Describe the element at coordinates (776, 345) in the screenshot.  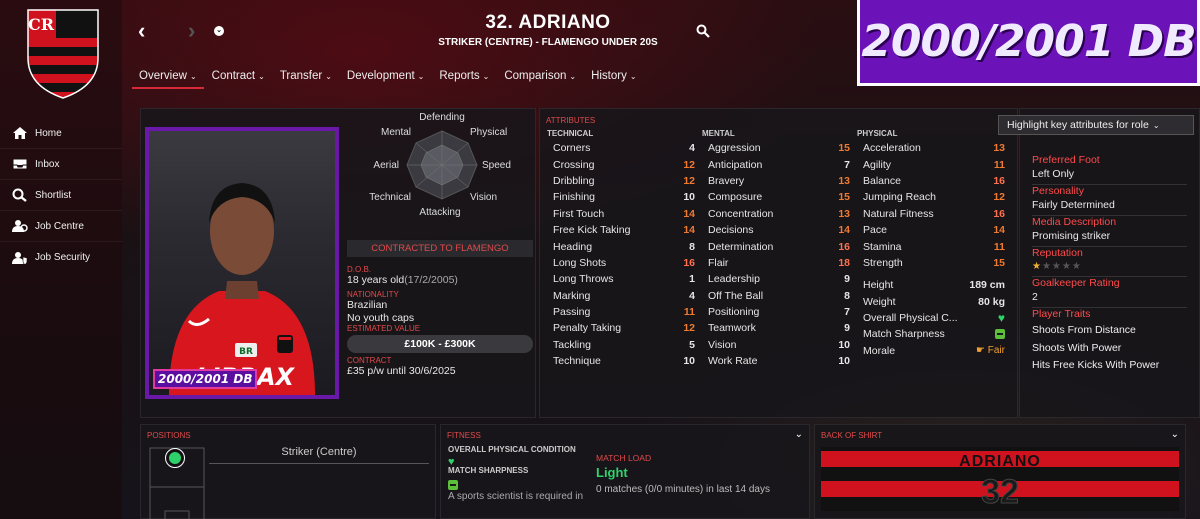
I see `attribute-row: Vision 10` at that location.